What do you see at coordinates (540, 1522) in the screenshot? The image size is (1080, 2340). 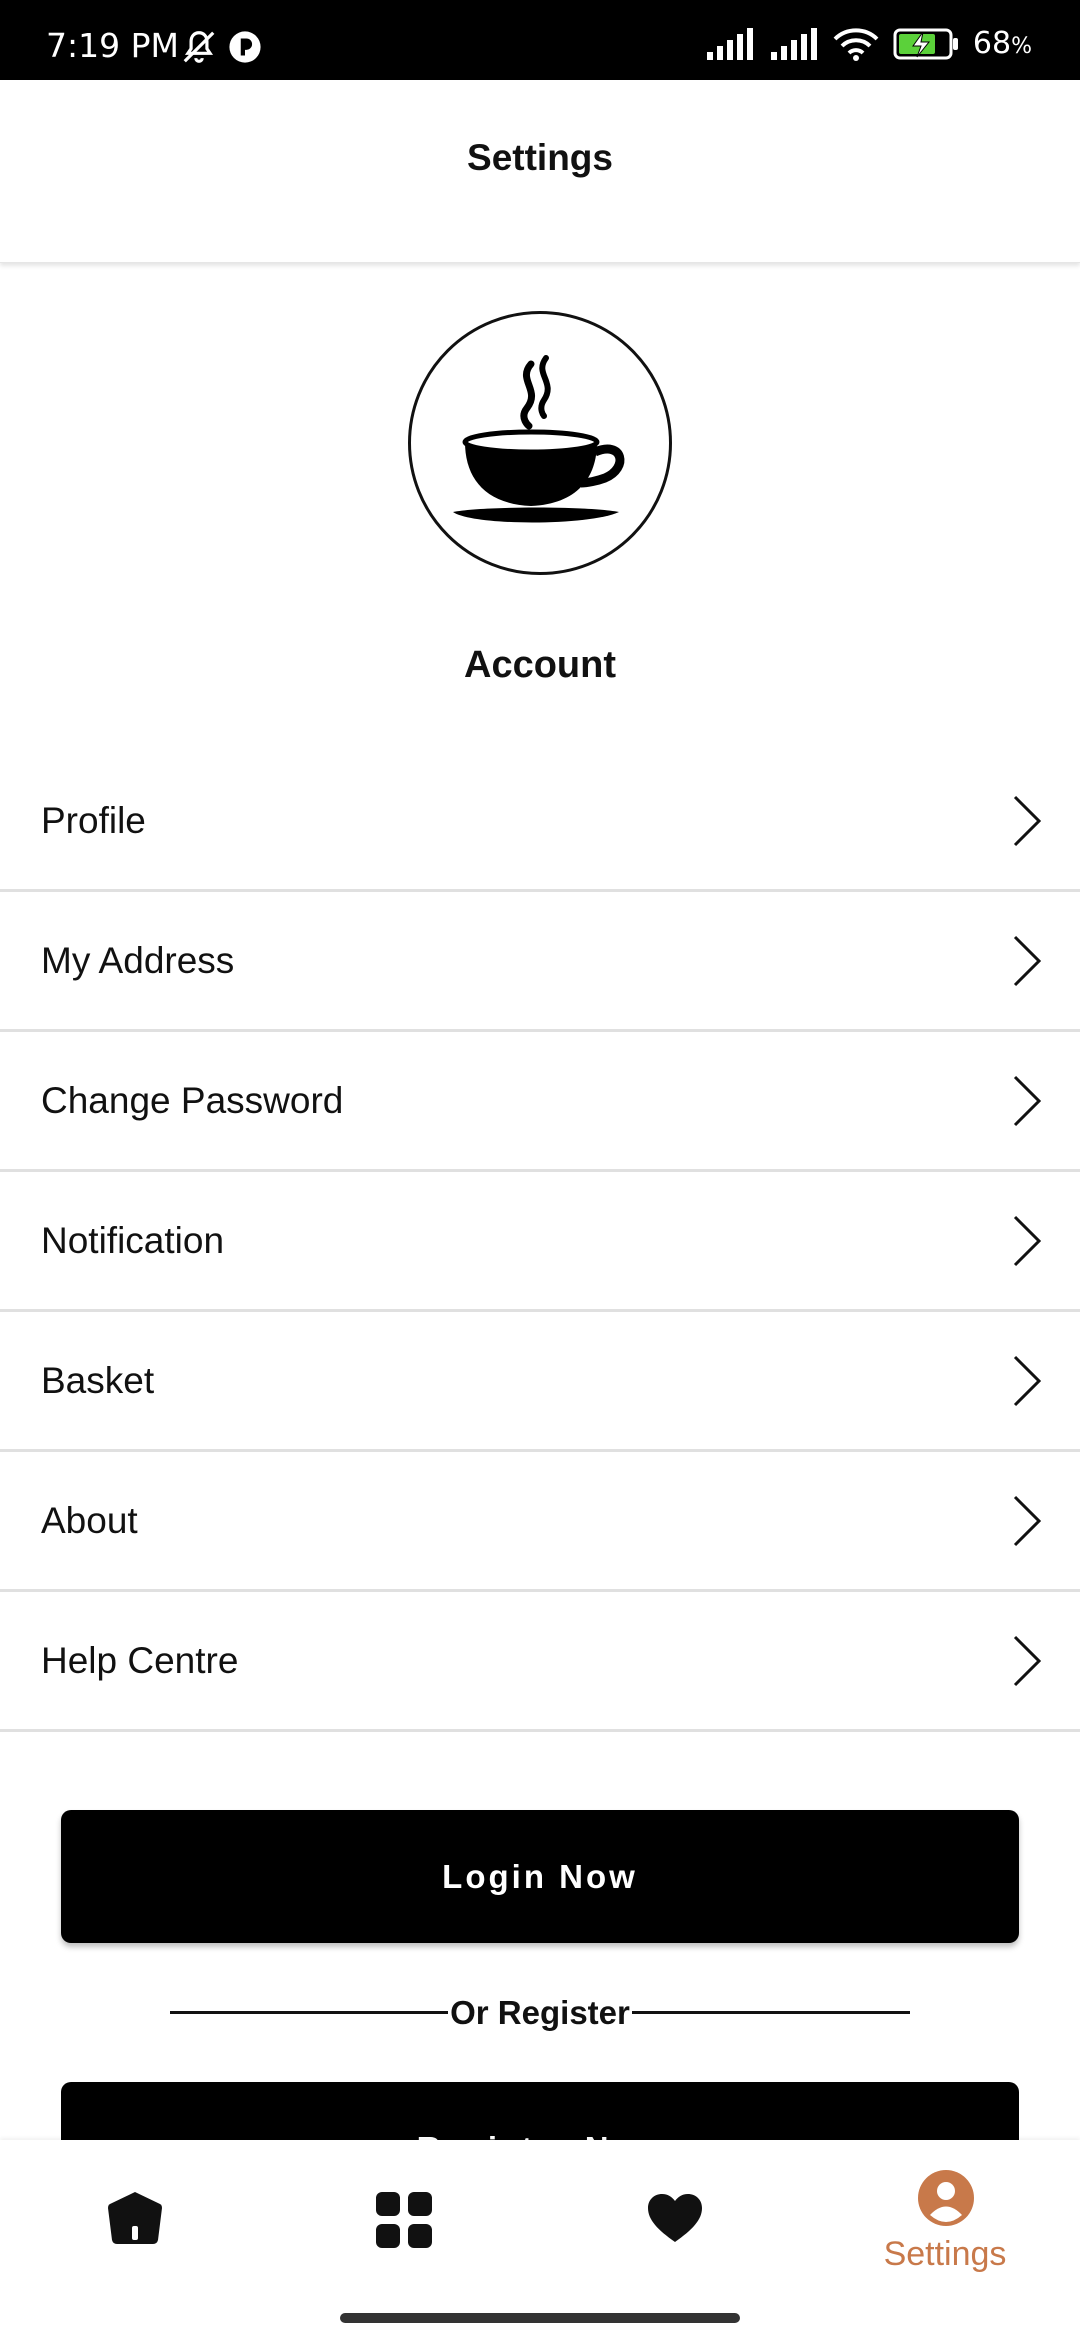 I see `menu-item-about: About` at bounding box center [540, 1522].